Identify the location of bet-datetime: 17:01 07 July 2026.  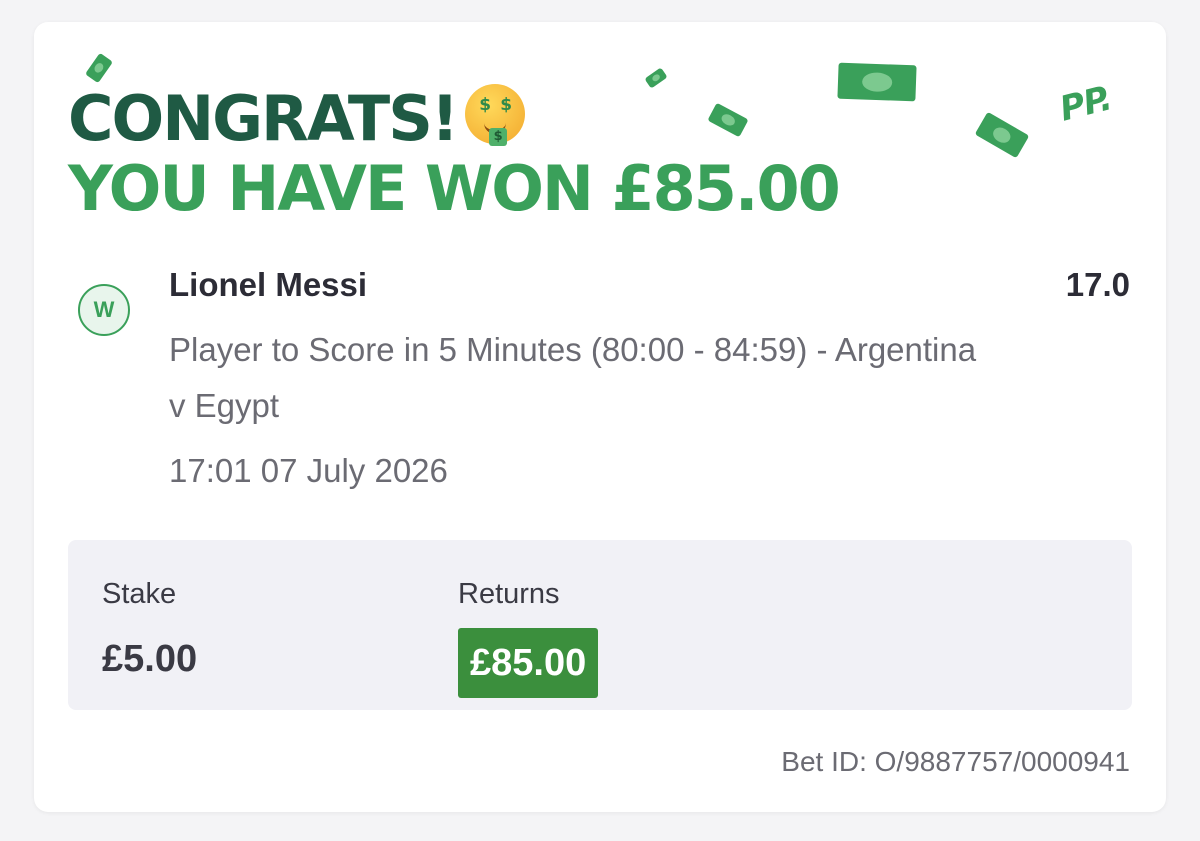
(308, 470).